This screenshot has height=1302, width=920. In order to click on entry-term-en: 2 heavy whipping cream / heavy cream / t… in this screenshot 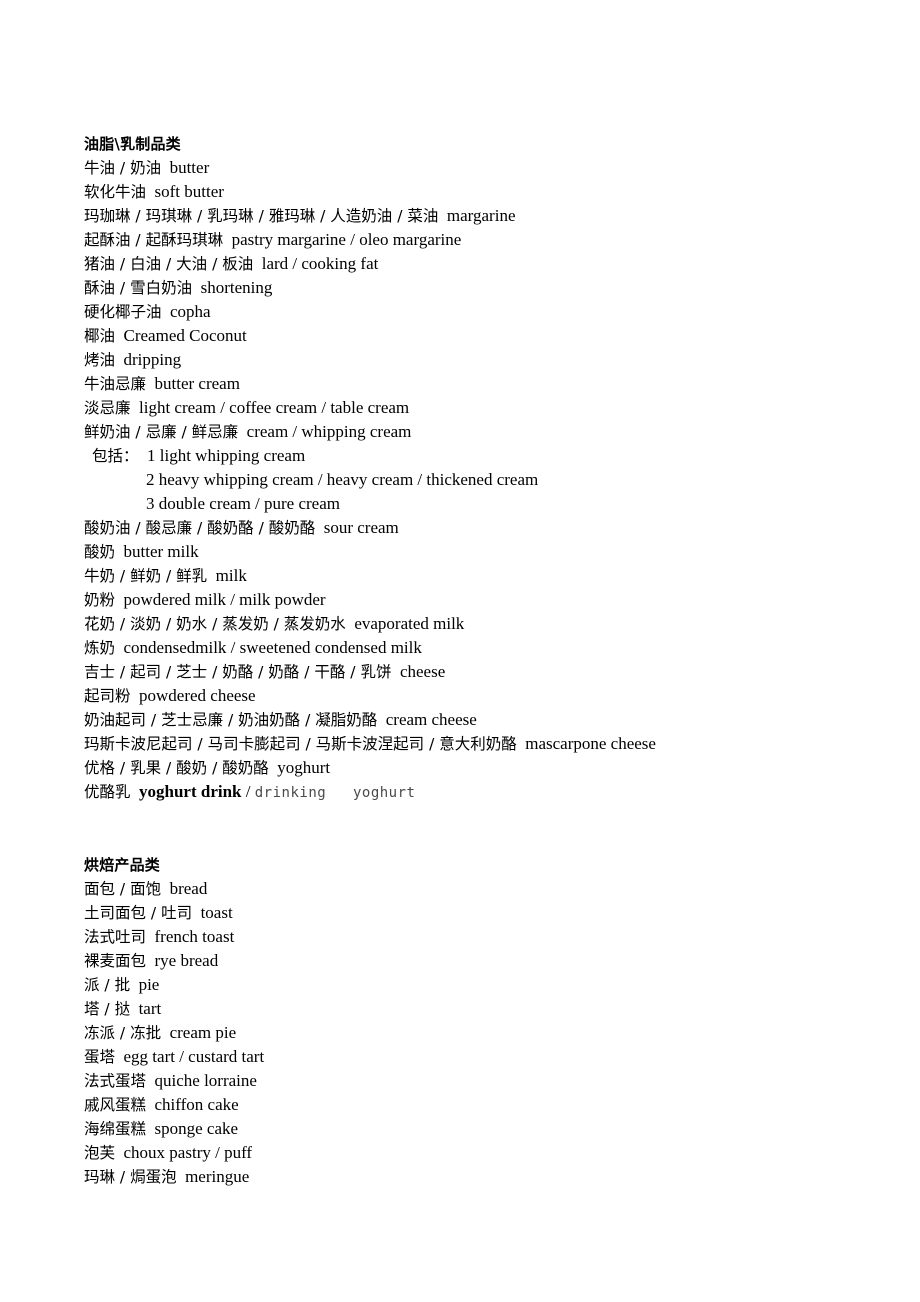, I will do `click(342, 479)`.